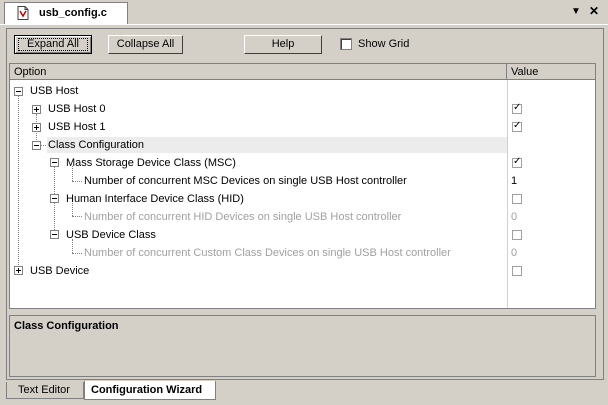 Image resolution: width=608 pixels, height=405 pixels. What do you see at coordinates (514, 217) in the screenshot?
I see `hid-count-value: 0` at bounding box center [514, 217].